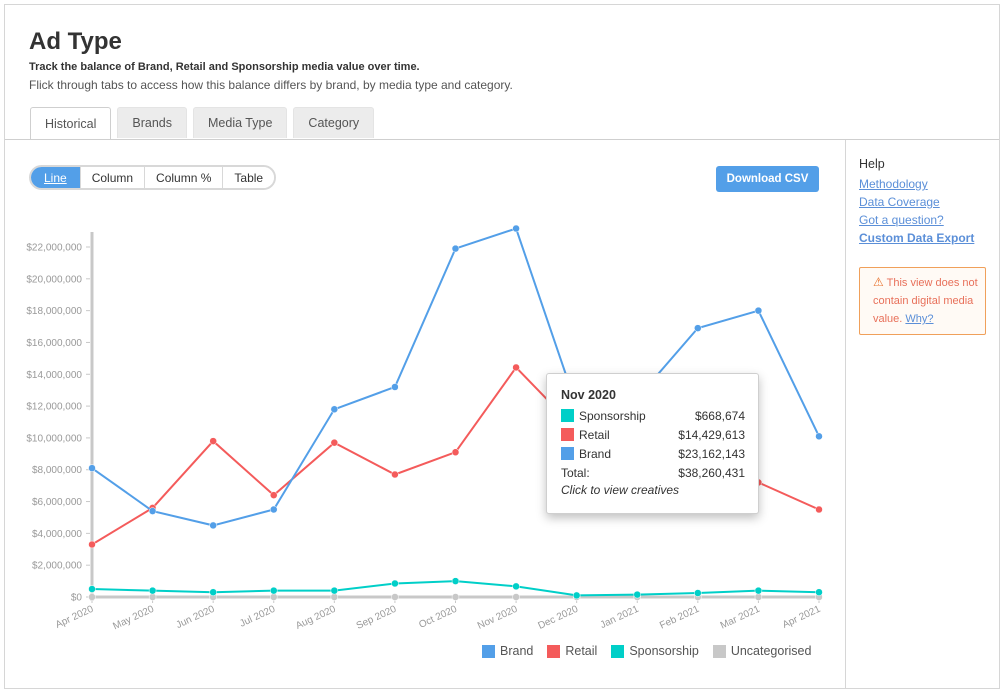 This screenshot has width=1003, height=692. What do you see at coordinates (54, 407) in the screenshot?
I see `y-tick-label: $12,000,000` at bounding box center [54, 407].